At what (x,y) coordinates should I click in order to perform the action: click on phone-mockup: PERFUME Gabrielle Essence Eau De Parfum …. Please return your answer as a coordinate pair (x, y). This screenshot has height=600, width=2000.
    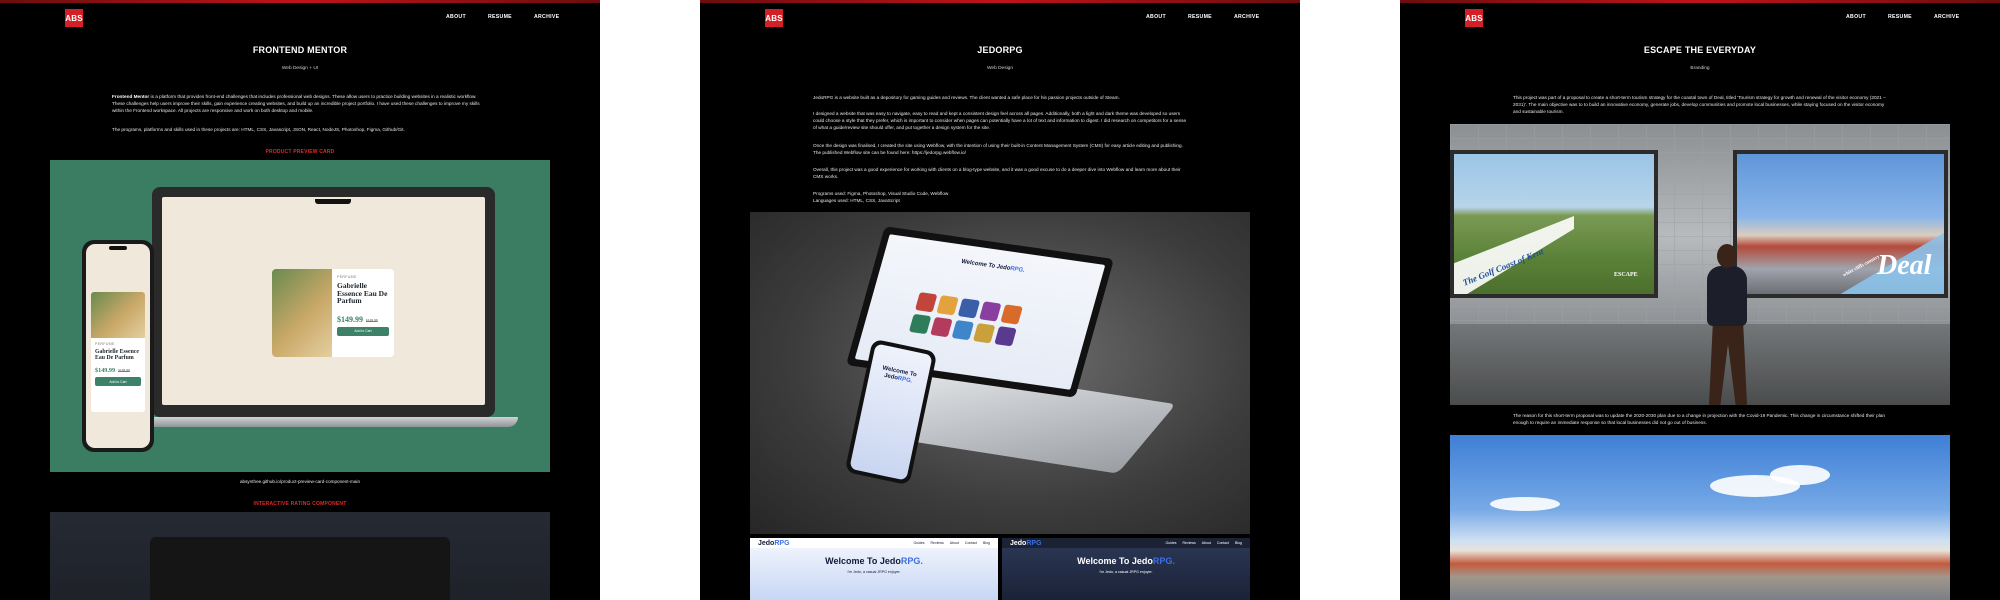
    Looking at the image, I should click on (118, 346).